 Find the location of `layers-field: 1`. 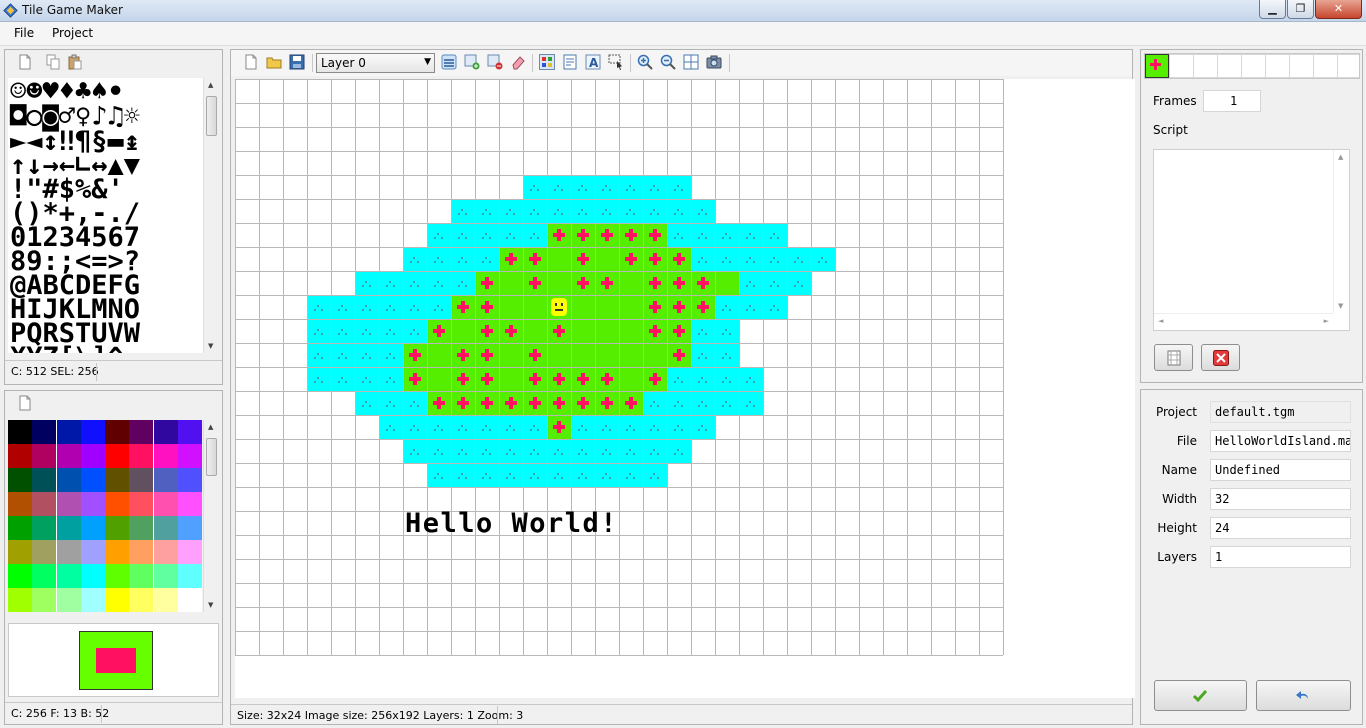

layers-field: 1 is located at coordinates (1280, 557).